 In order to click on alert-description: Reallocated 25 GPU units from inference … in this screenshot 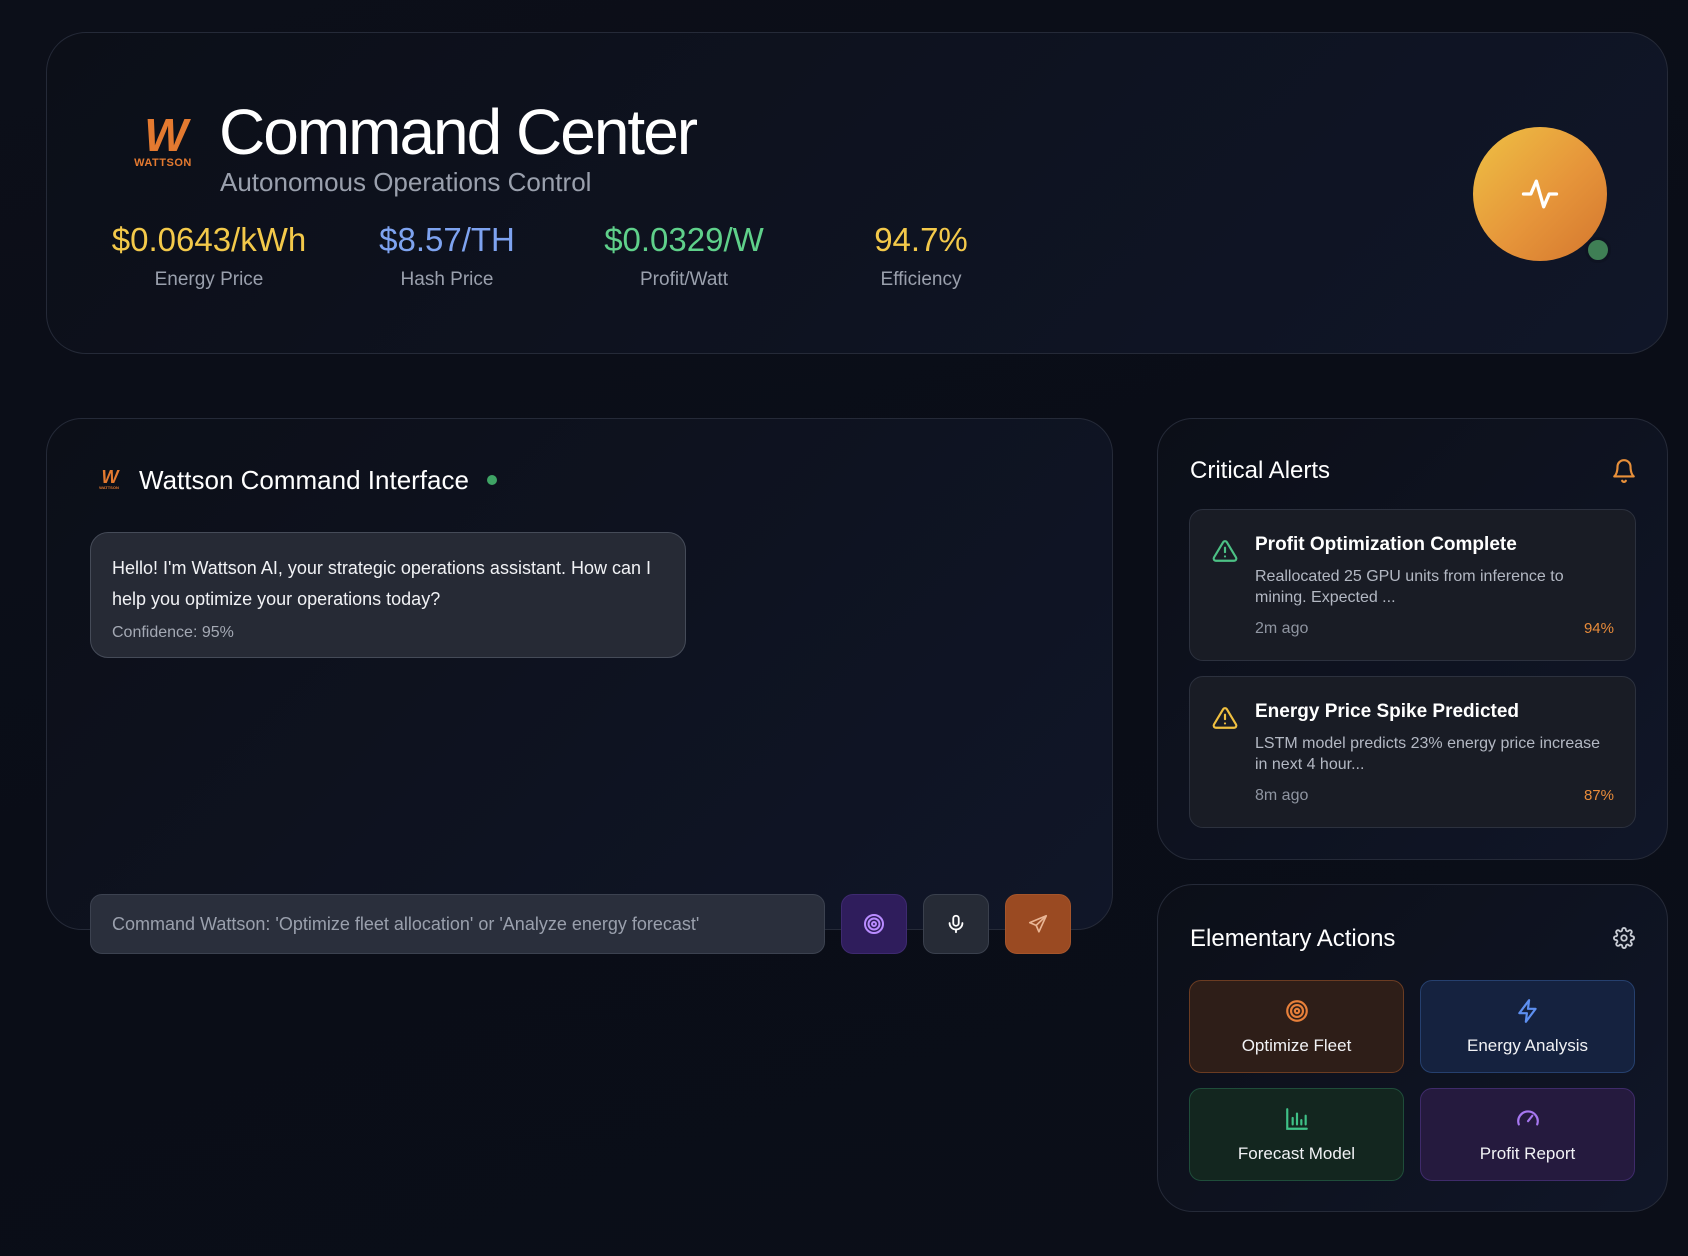, I will do `click(1409, 587)`.